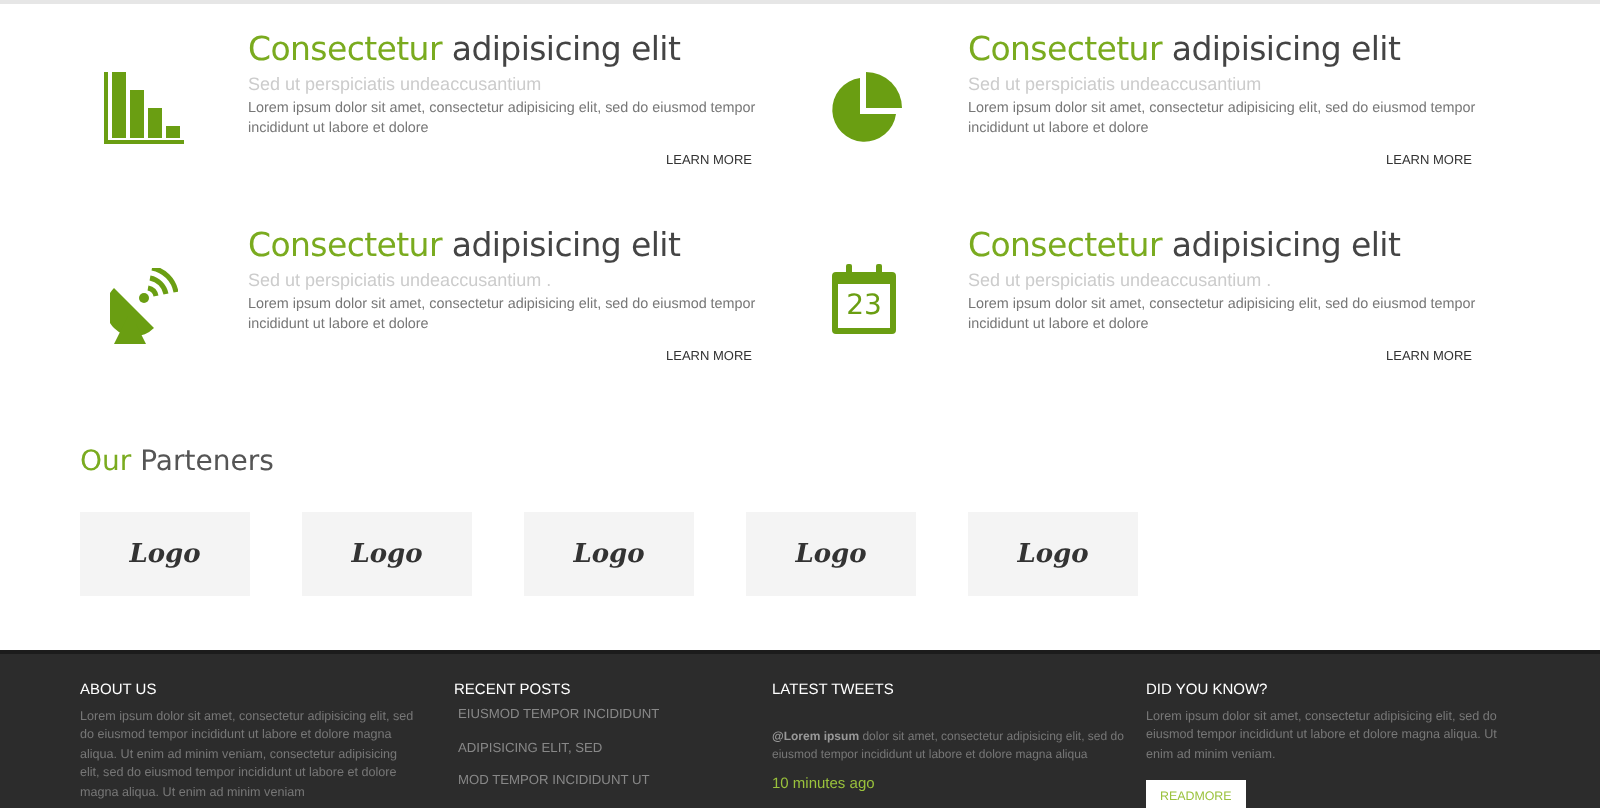  I want to click on satellite-dish-icon, so click(144, 306).